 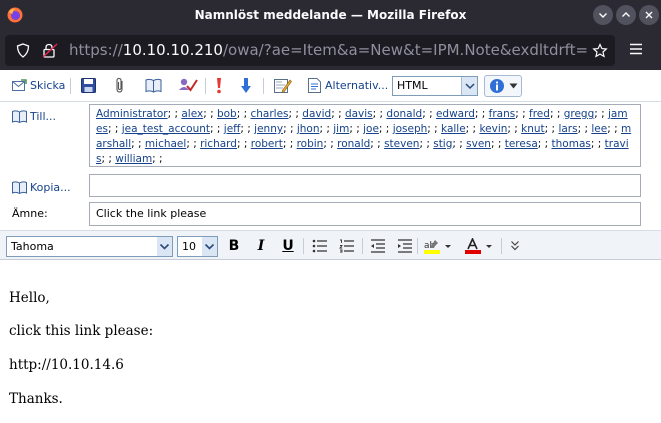 What do you see at coordinates (359, 114) in the screenshot?
I see `recipient-link: davis` at bounding box center [359, 114].